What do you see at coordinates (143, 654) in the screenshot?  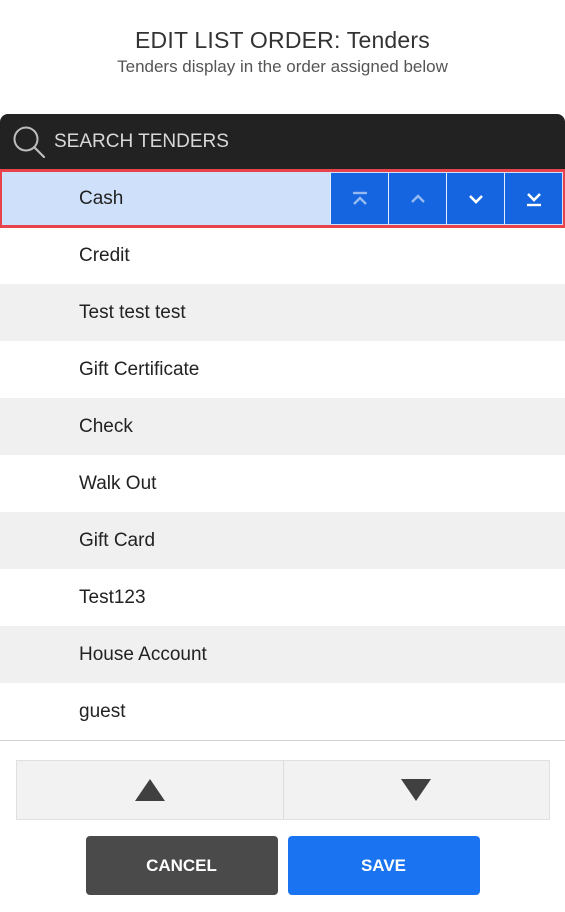 I see `list-item-label: House Account` at bounding box center [143, 654].